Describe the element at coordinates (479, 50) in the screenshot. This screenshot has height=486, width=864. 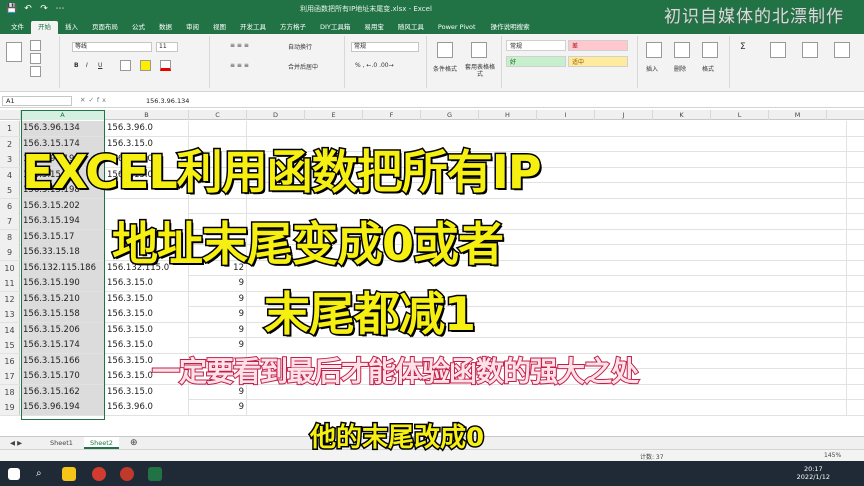
I see `table-format-icon` at that location.